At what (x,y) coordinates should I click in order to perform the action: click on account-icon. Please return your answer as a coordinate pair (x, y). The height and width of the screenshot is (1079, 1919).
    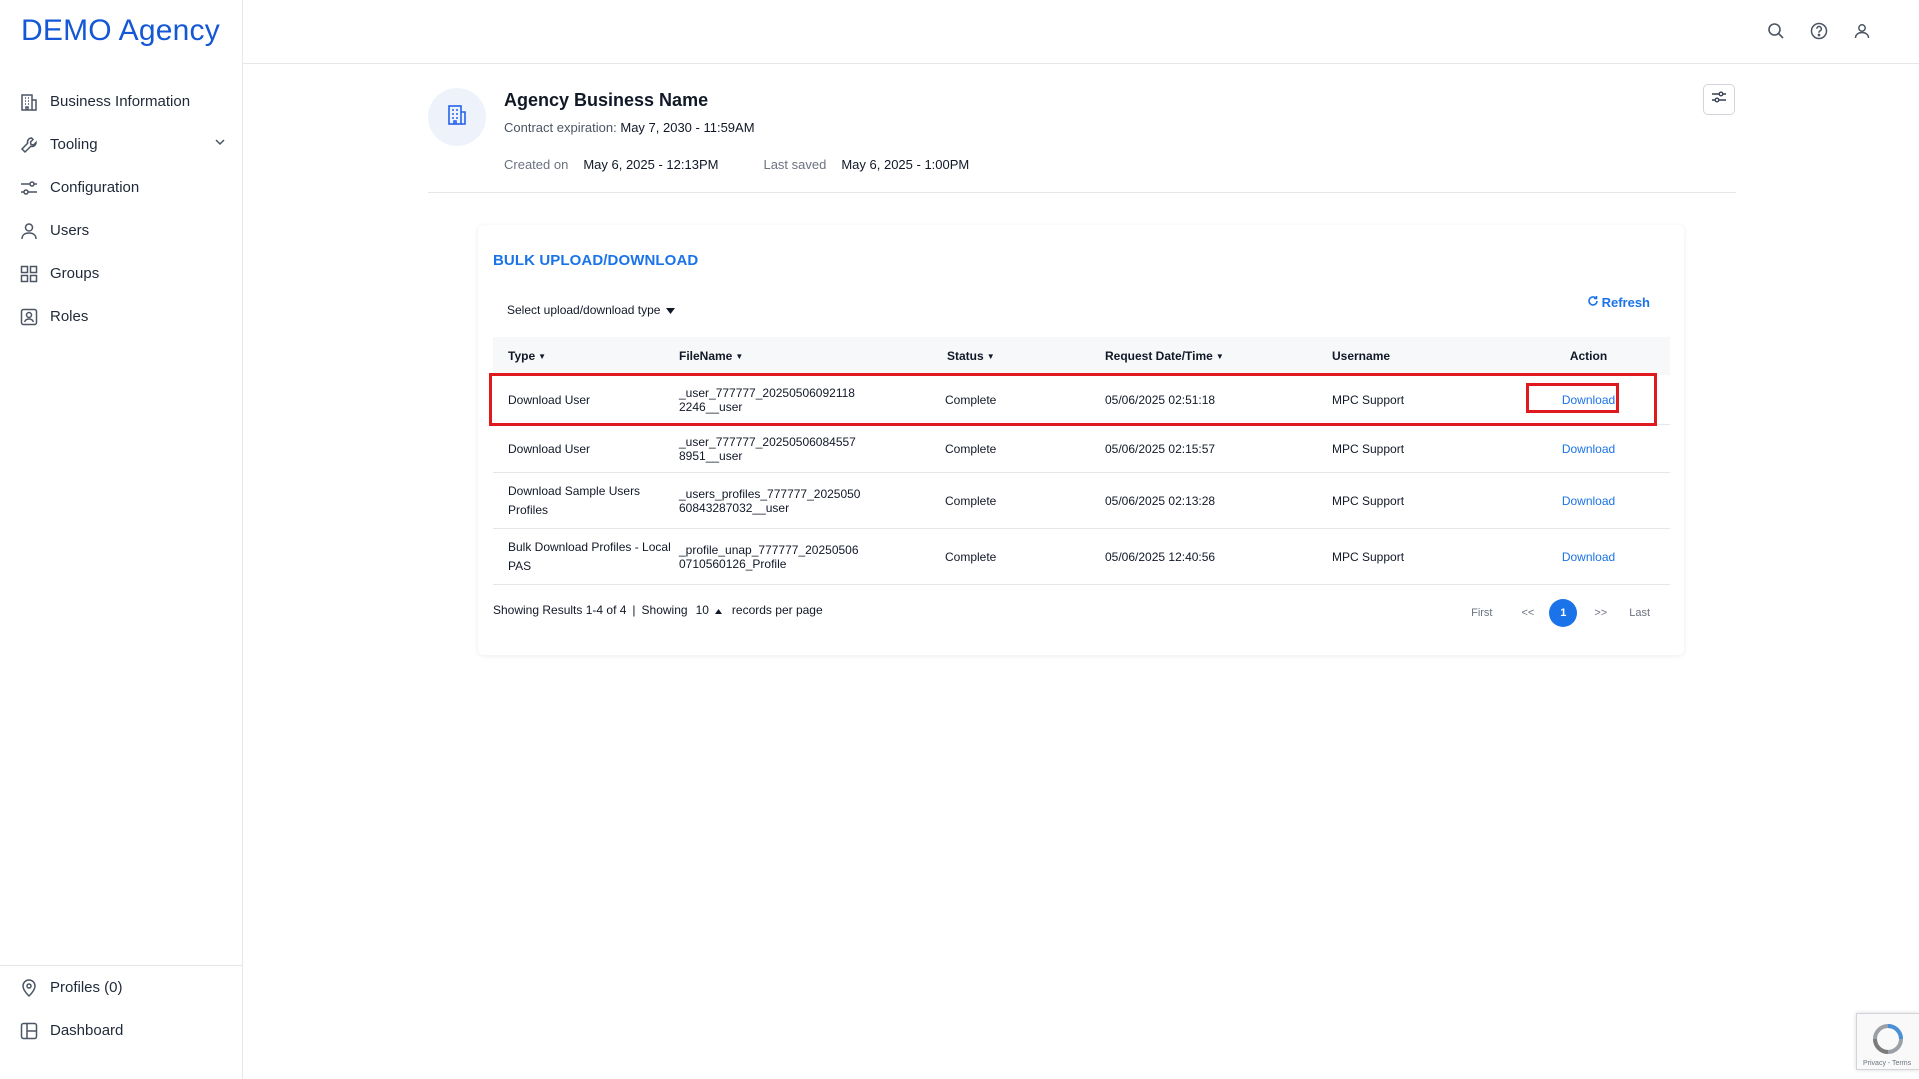
    Looking at the image, I should click on (1862, 31).